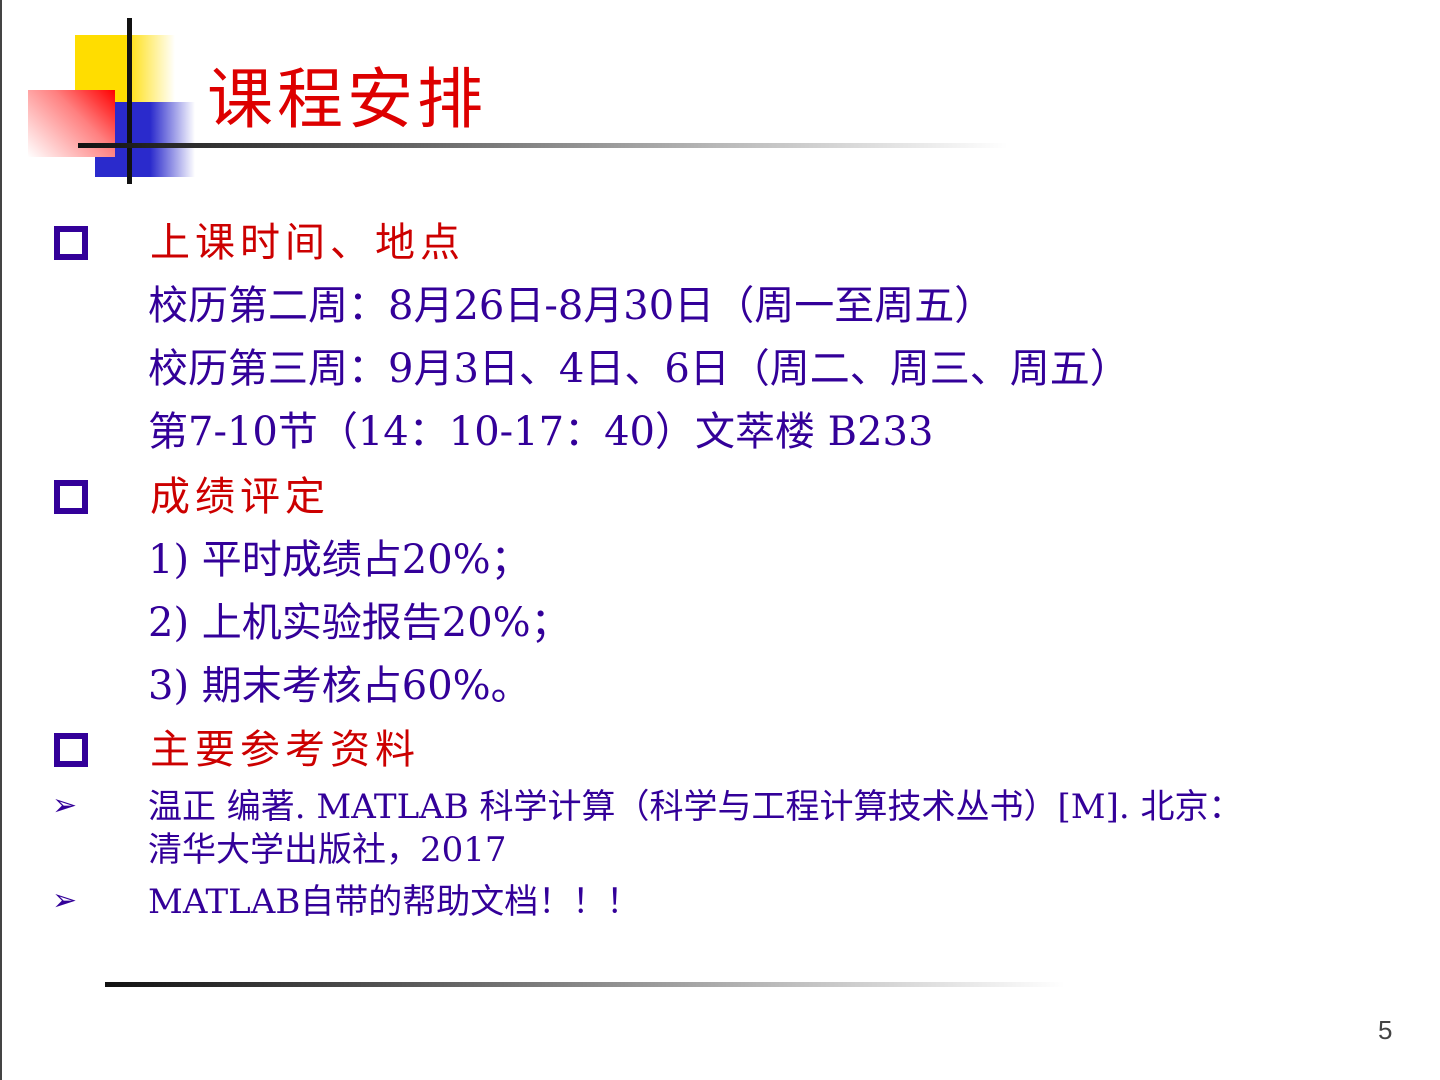 Image resolution: width=1440 pixels, height=1080 pixels. What do you see at coordinates (541, 432) in the screenshot?
I see `schedule-line: 第7-10节（14：10-17：40）文萃楼 B233` at bounding box center [541, 432].